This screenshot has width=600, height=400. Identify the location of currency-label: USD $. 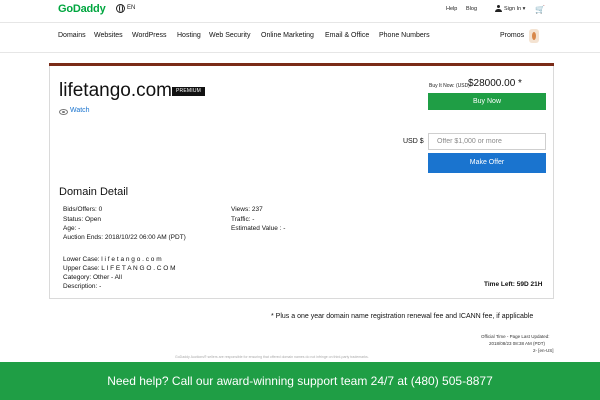
(413, 141).